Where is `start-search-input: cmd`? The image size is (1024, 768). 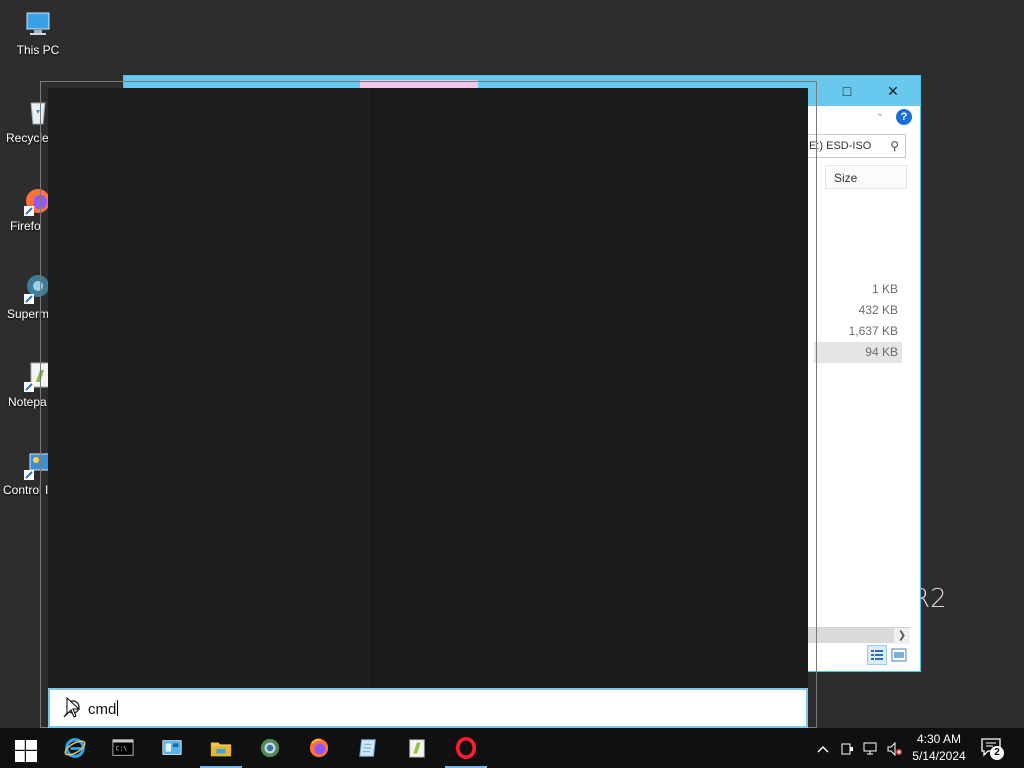 start-search-input: cmd is located at coordinates (428, 708).